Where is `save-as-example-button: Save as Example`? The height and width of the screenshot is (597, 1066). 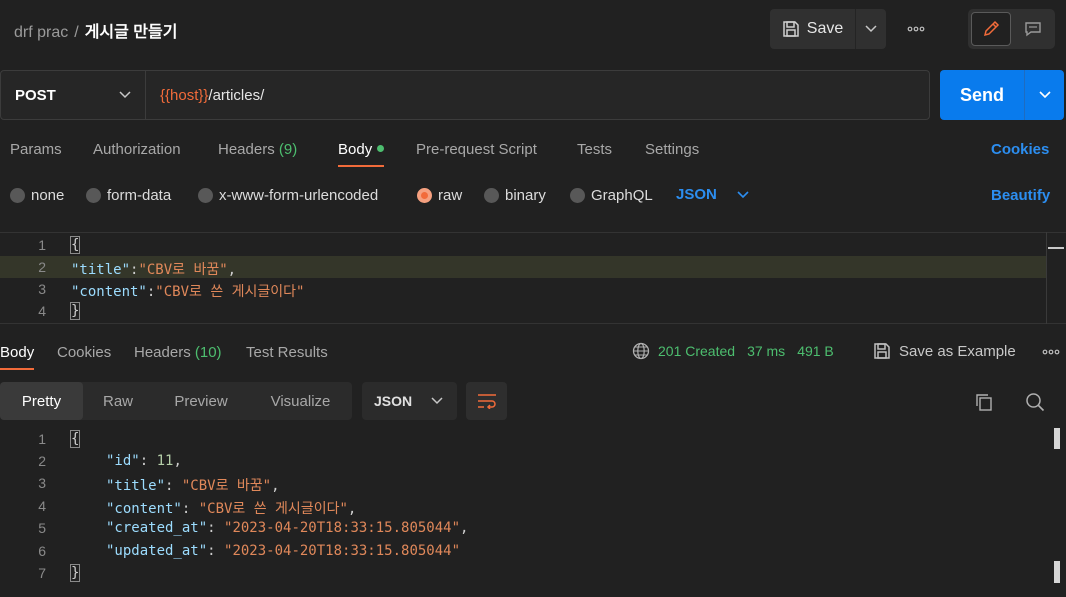
save-as-example-button: Save as Example is located at coordinates (944, 351).